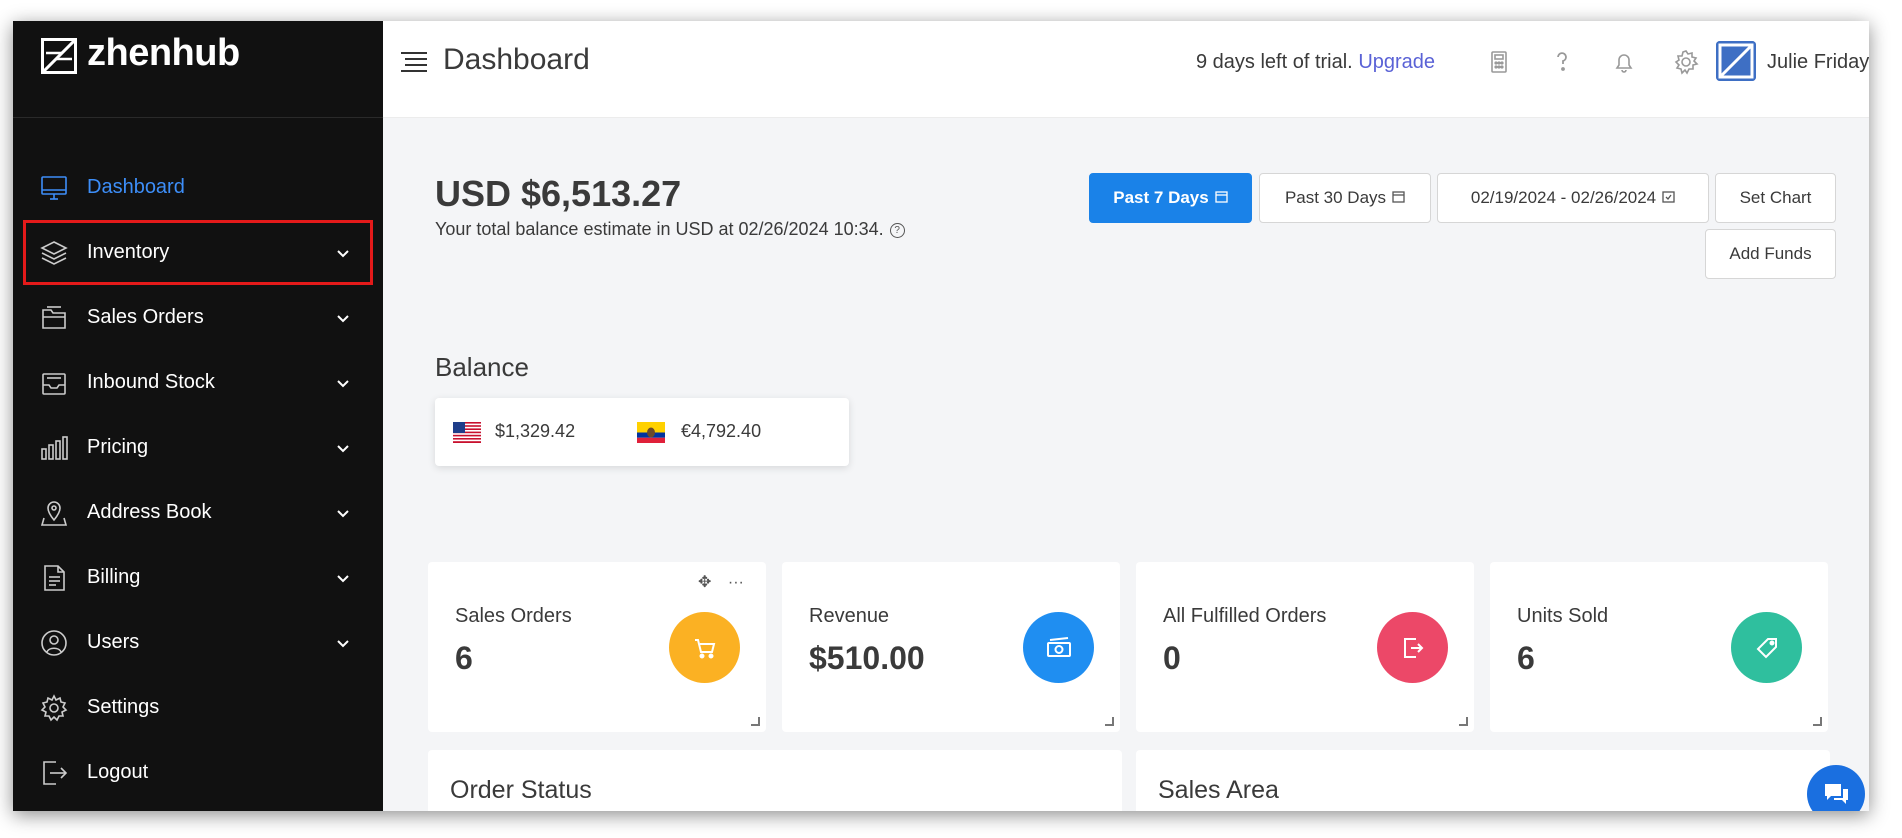  What do you see at coordinates (198, 252) in the screenshot?
I see `sidebar-item-inventory: Inventory` at bounding box center [198, 252].